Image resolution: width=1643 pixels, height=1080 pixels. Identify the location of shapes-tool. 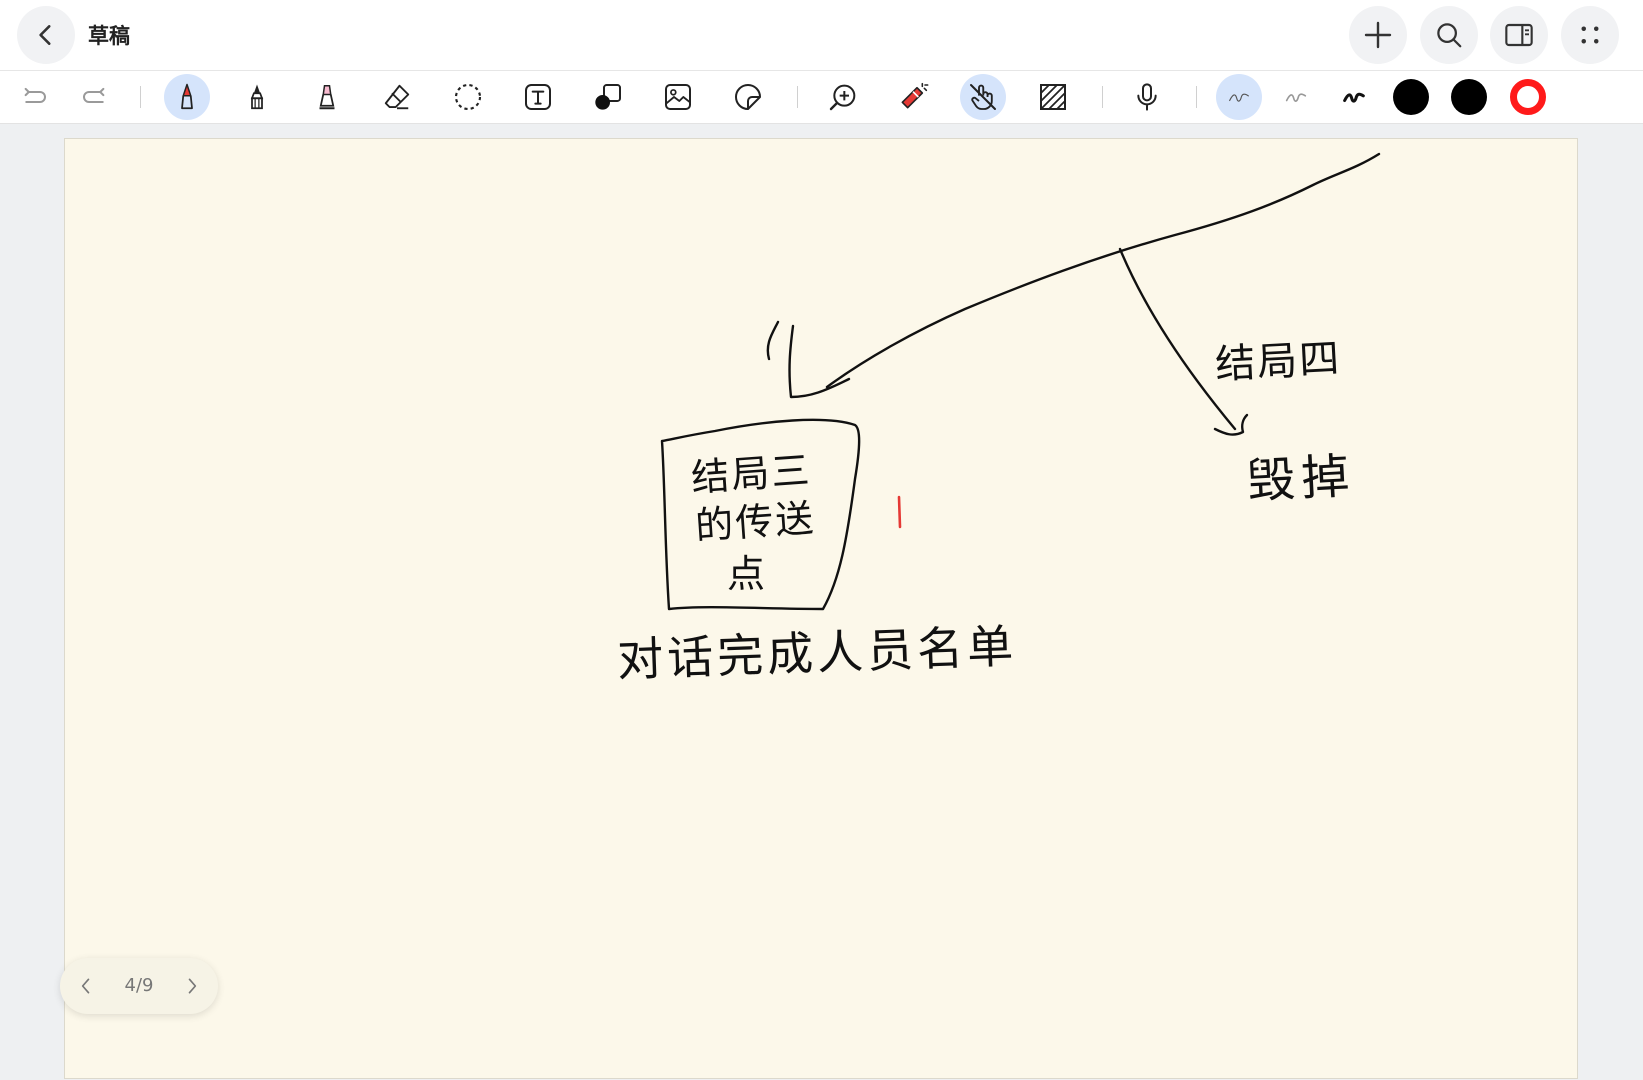
(608, 97).